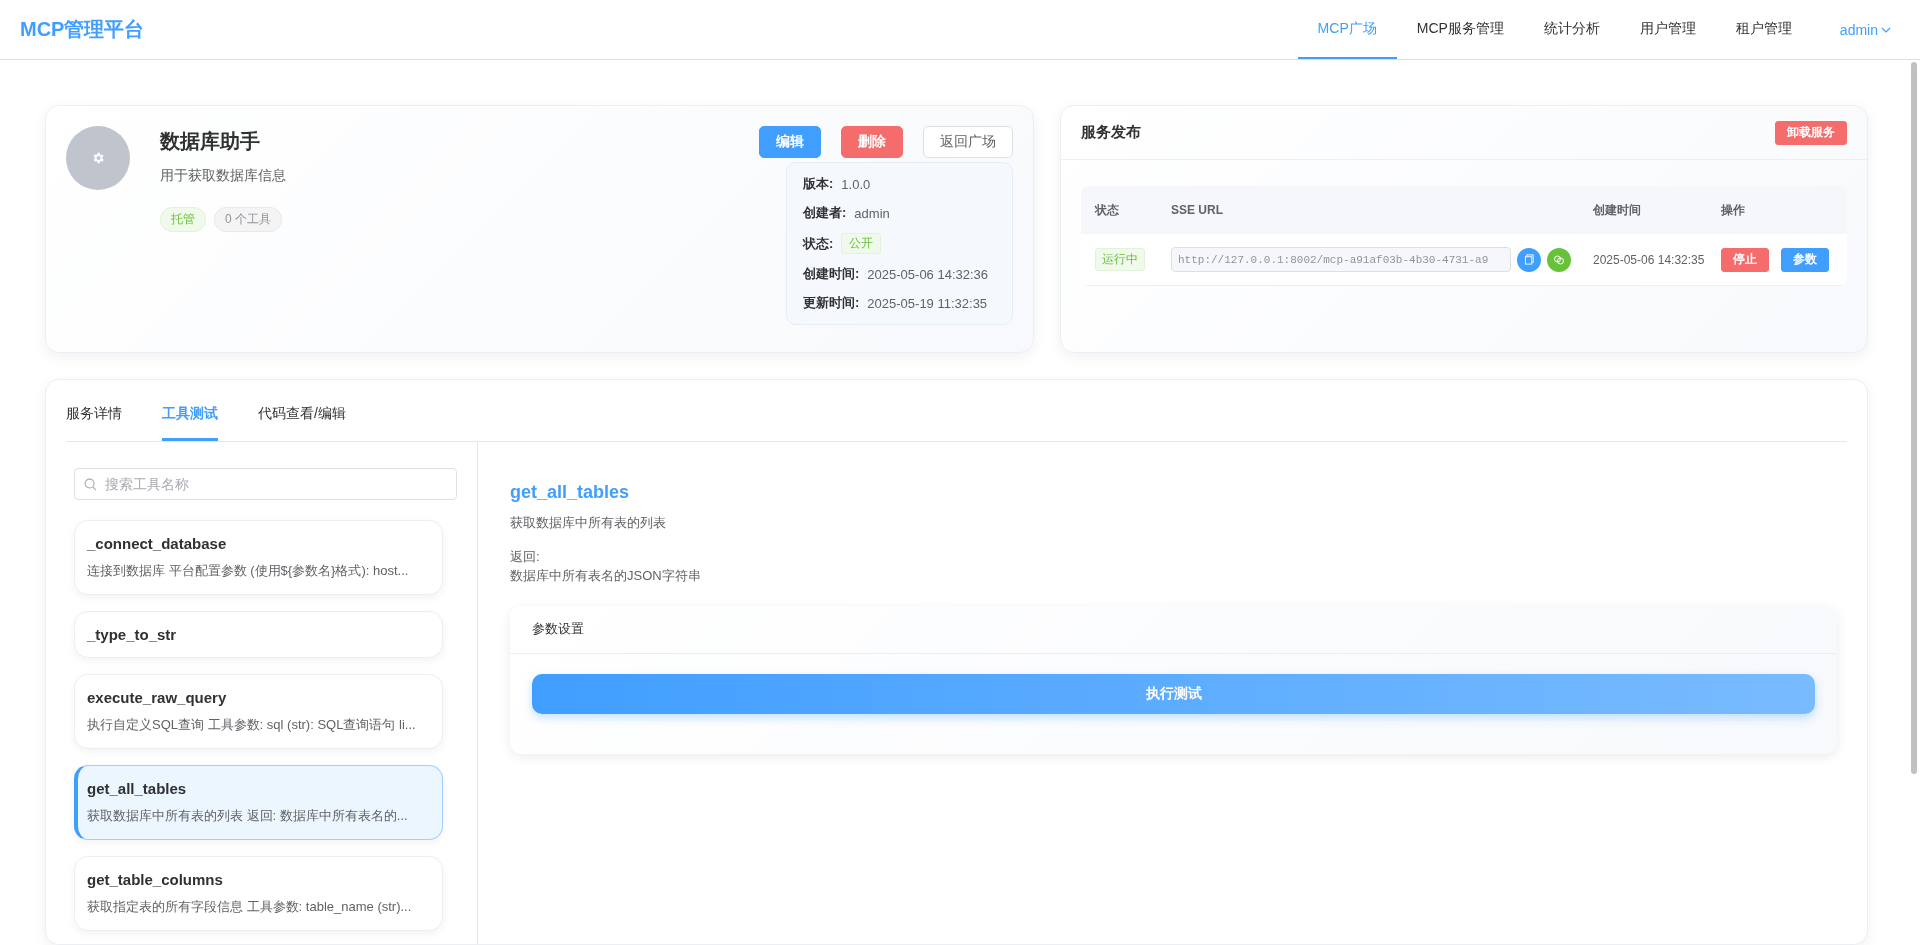  I want to click on column-header: 状态, so click(1107, 210).